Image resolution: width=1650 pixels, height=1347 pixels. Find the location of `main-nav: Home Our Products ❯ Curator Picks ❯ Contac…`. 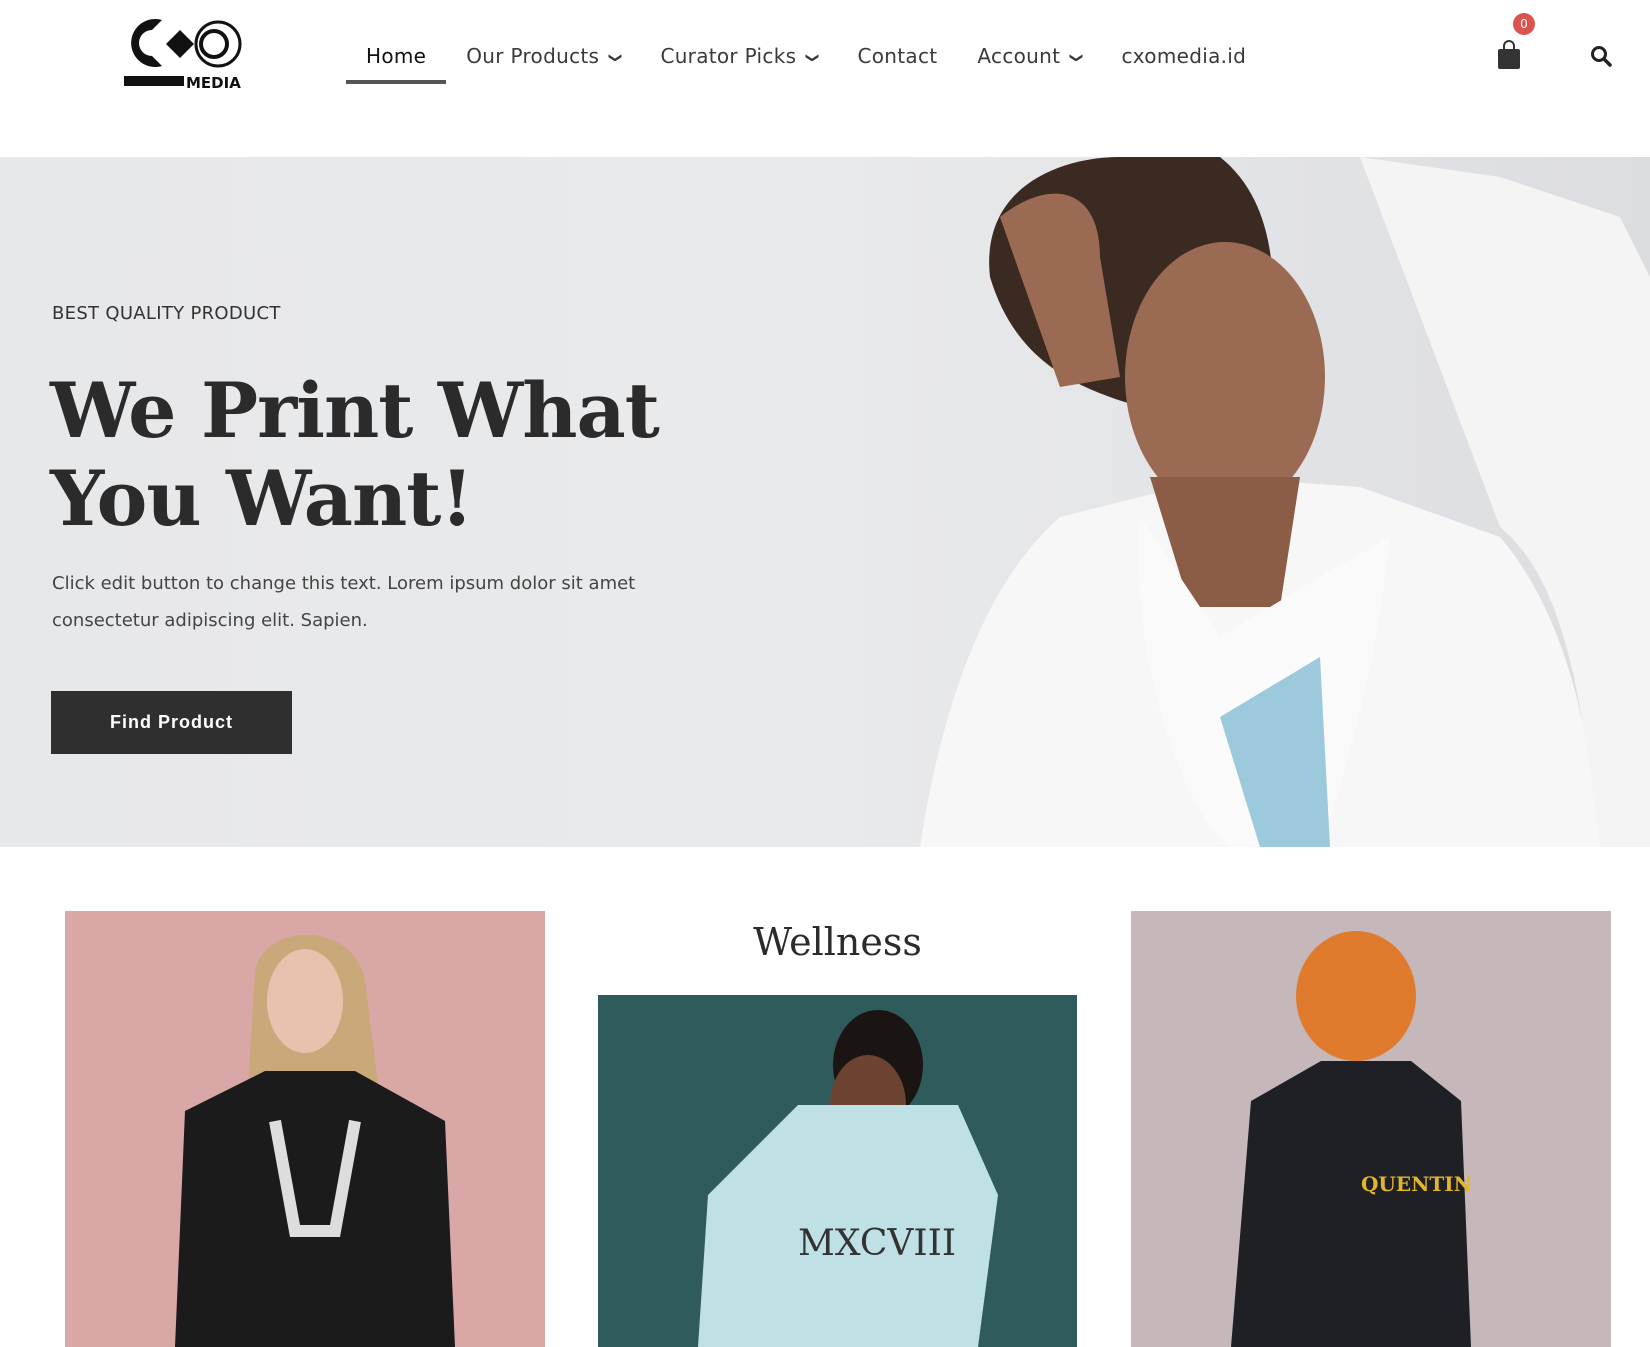

main-nav: Home Our Products ❯ Curator Picks ❯ Contac… is located at coordinates (806, 60).